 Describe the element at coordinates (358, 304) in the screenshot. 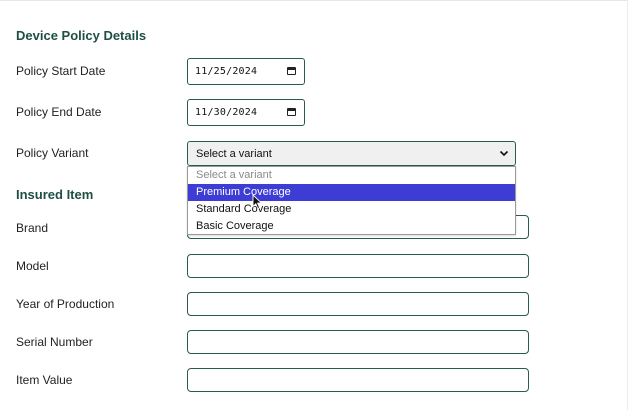

I see `year-of-production-input` at that location.